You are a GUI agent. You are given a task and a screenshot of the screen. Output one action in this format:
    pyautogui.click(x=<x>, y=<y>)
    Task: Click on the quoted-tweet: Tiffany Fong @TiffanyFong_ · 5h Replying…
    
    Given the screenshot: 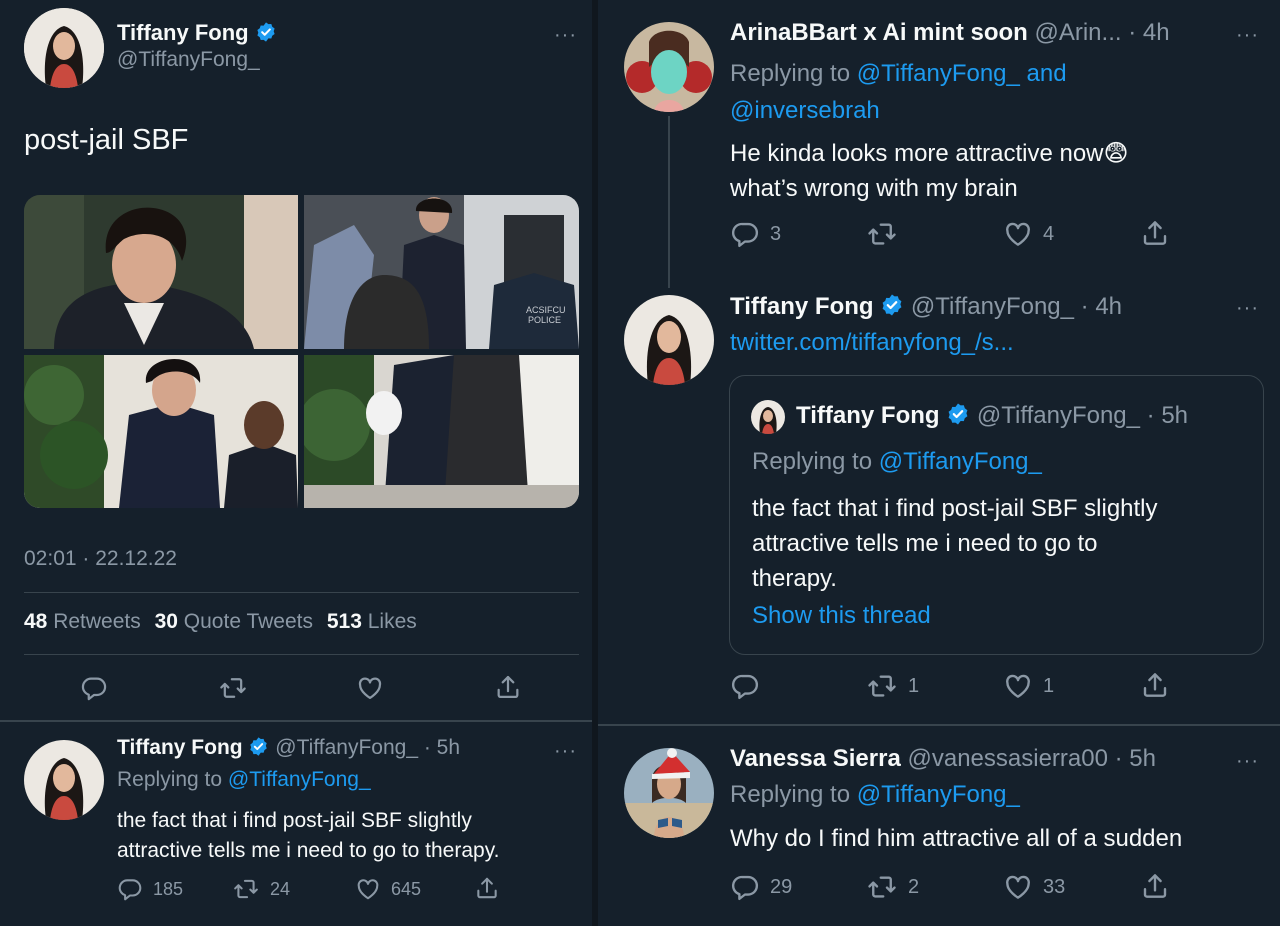 What is the action you would take?
    pyautogui.click(x=996, y=515)
    